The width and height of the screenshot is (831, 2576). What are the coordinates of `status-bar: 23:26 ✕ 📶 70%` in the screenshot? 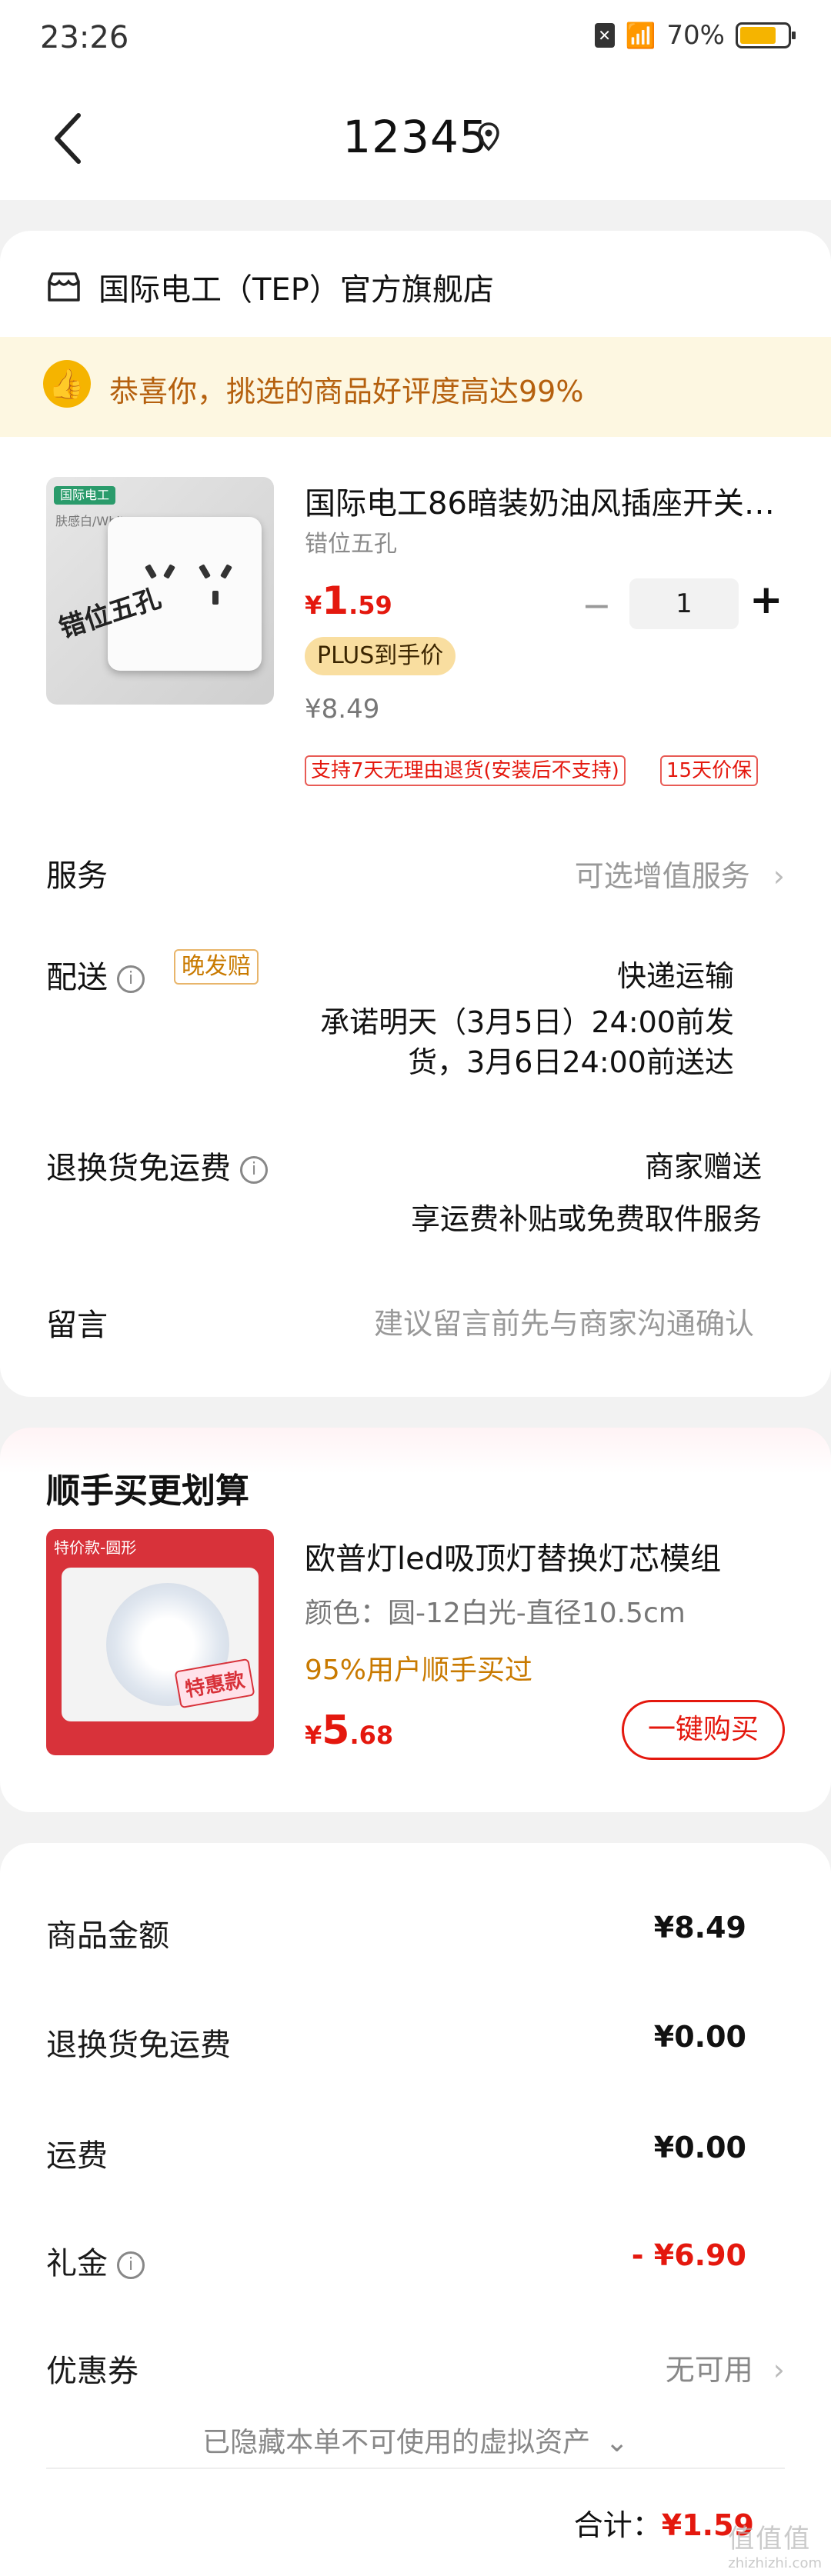 It's located at (415, 38).